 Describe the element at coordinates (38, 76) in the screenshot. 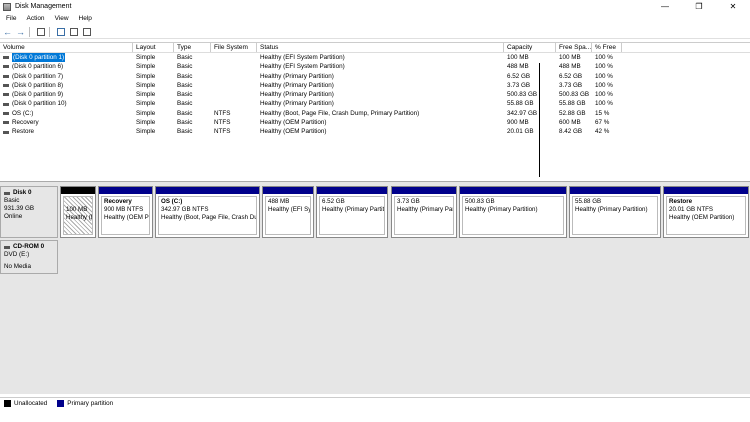

I see `volume-label: (Disk 0 partition 7)` at that location.